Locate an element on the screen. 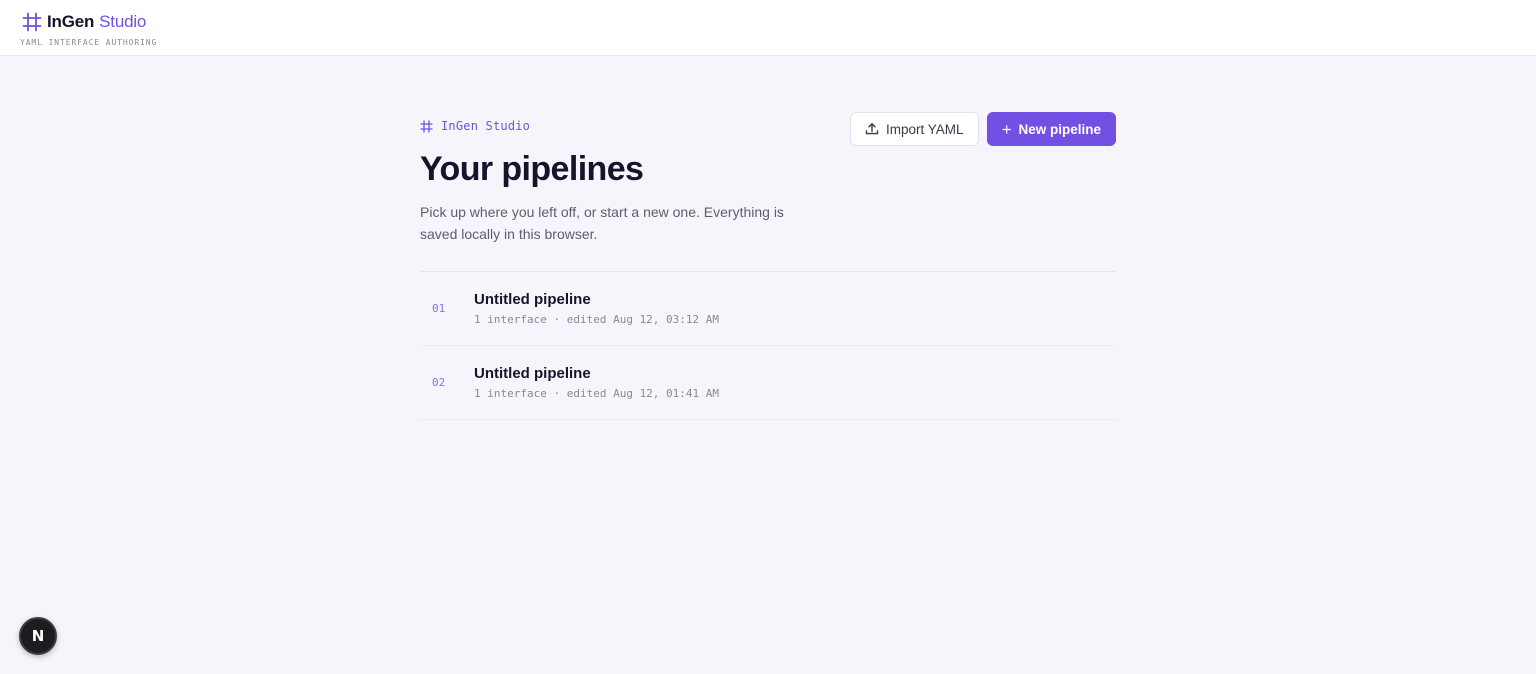 This screenshot has height=674, width=1536. brand-accent: Studio is located at coordinates (123, 21).